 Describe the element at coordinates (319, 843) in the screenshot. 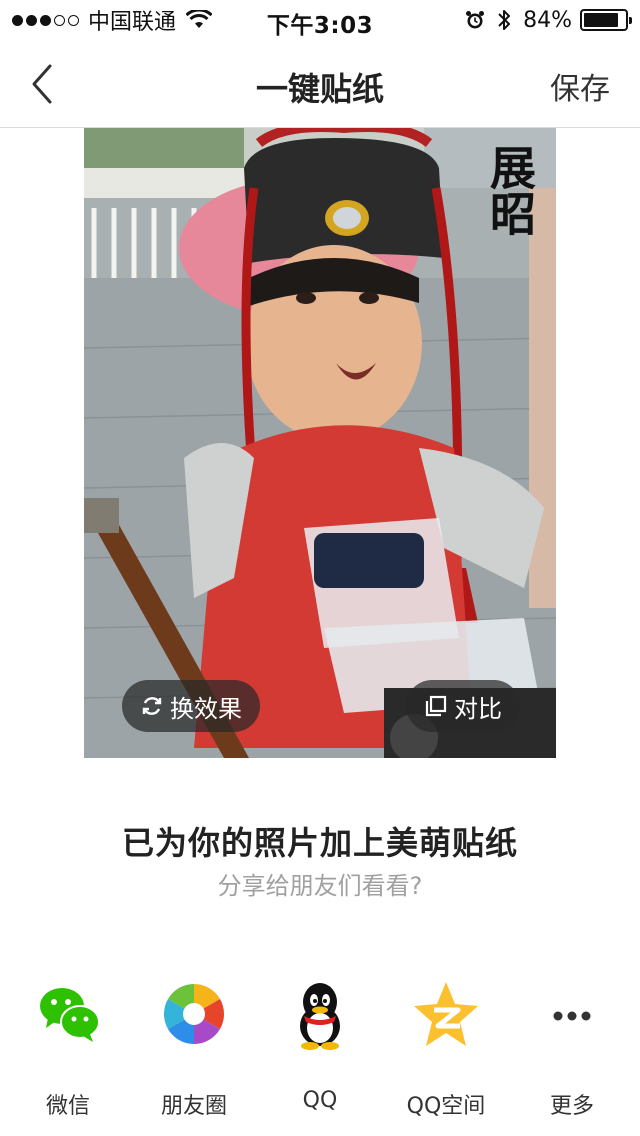

I see `result-headline: 已为你的照片加上美萌贴纸` at that location.